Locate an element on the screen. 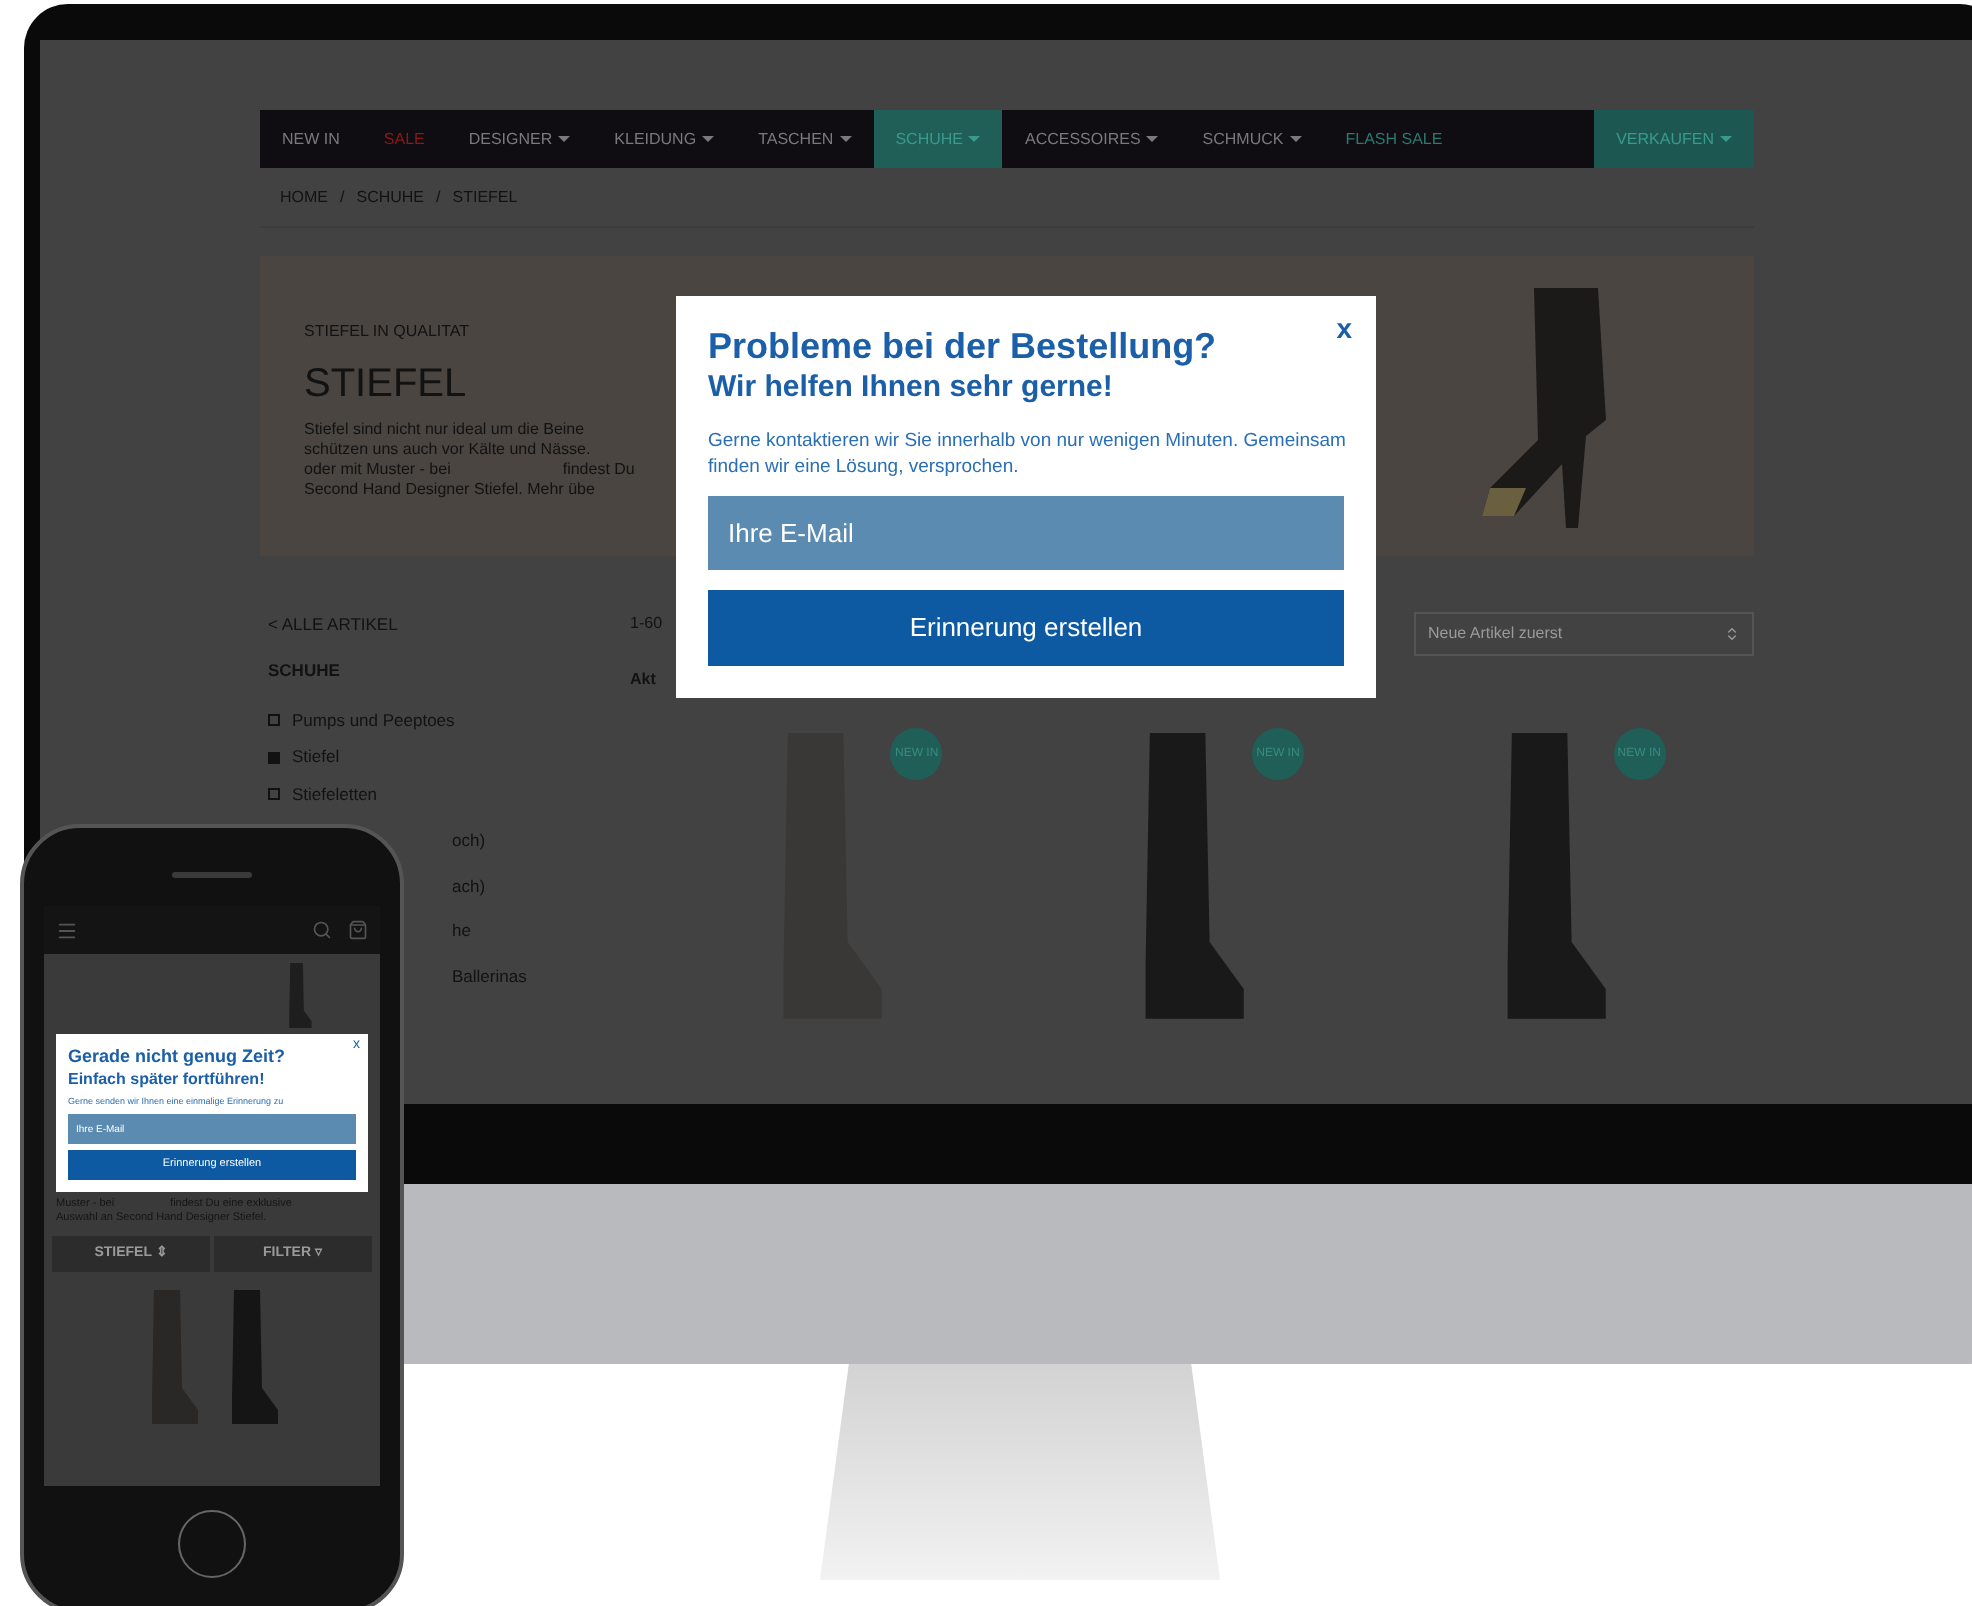 This screenshot has width=1972, height=1606. nav-item: TASCHEN is located at coordinates (805, 139).